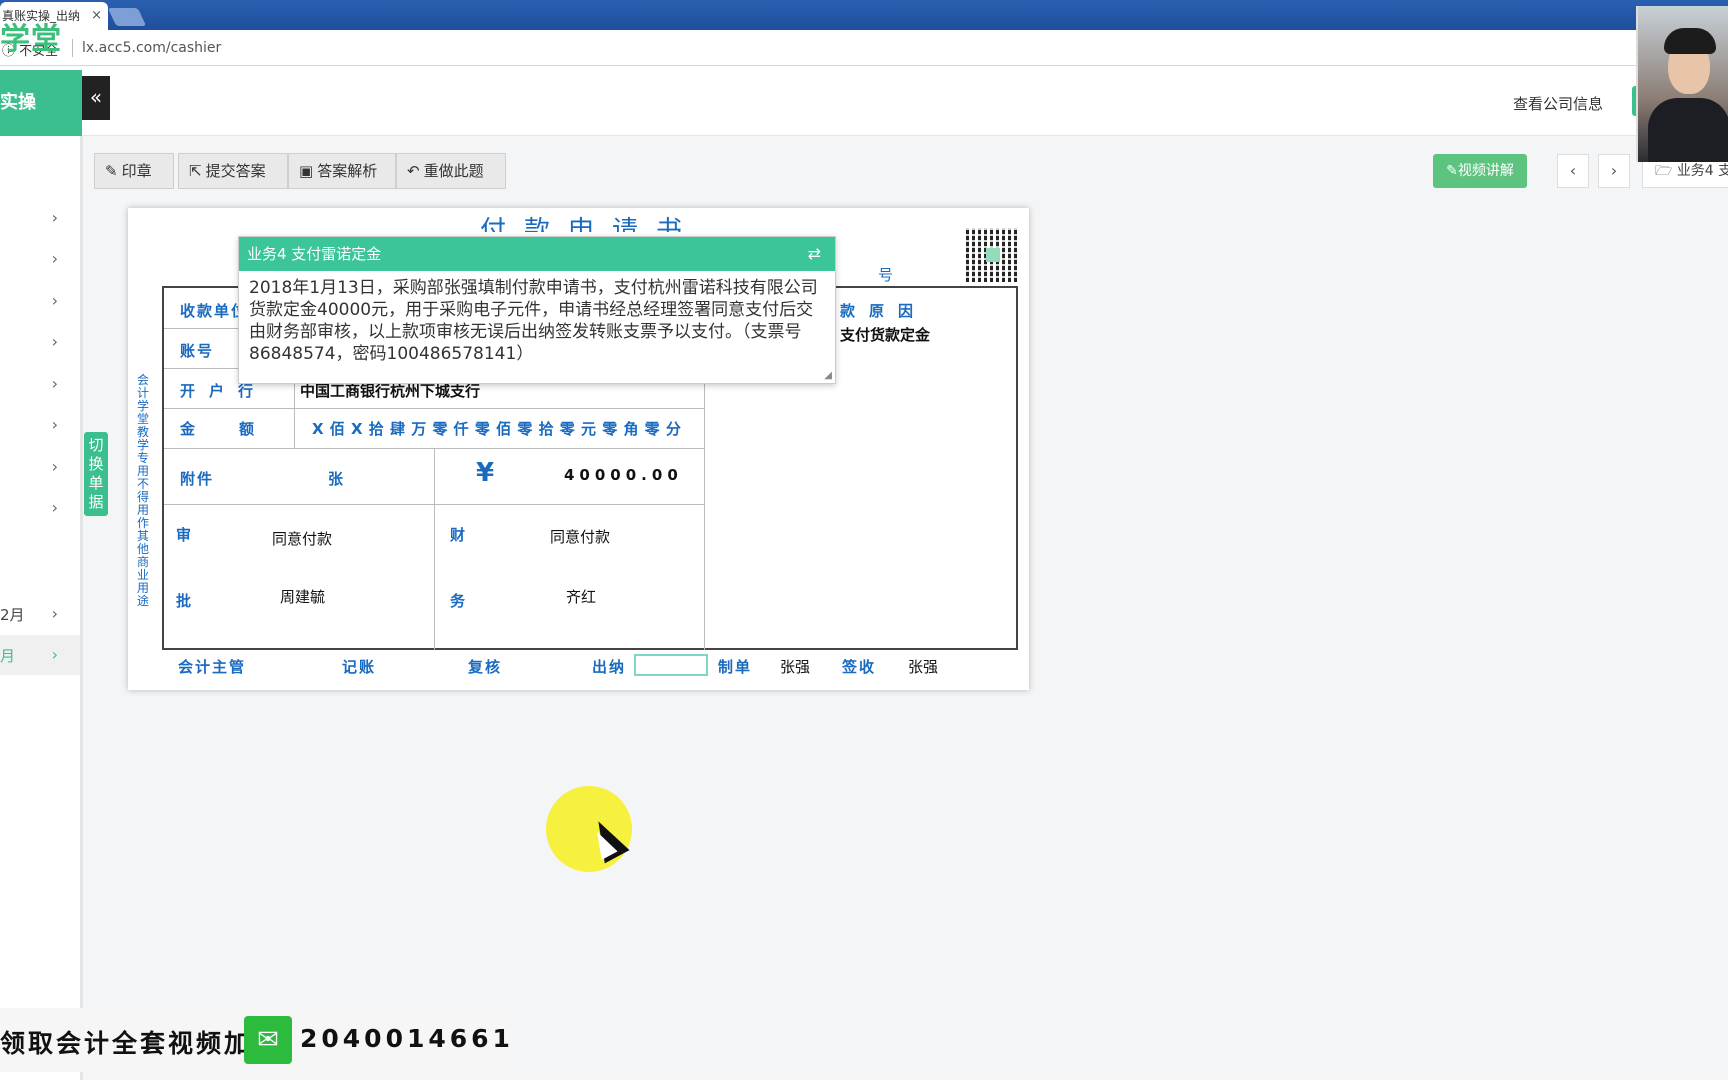  Describe the element at coordinates (1614, 171) in the screenshot. I see `next-button: ›` at that location.